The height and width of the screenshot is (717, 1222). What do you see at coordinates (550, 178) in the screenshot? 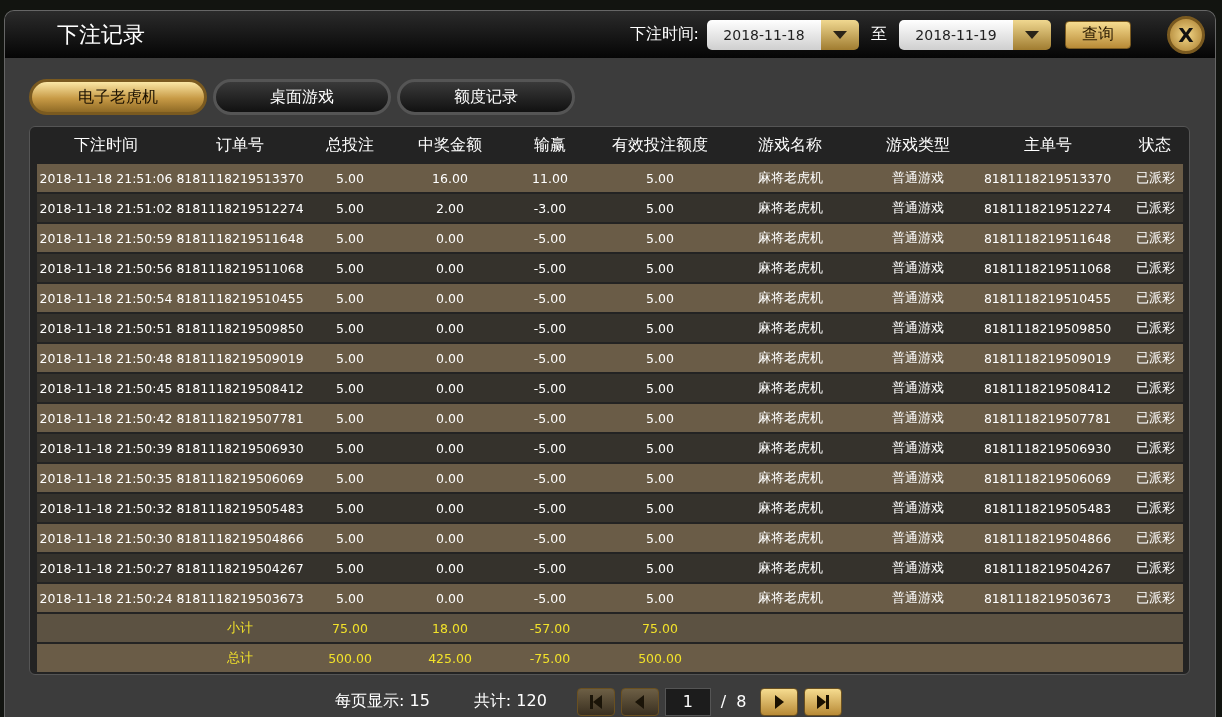
I see `table-cell-text: 11.00` at bounding box center [550, 178].